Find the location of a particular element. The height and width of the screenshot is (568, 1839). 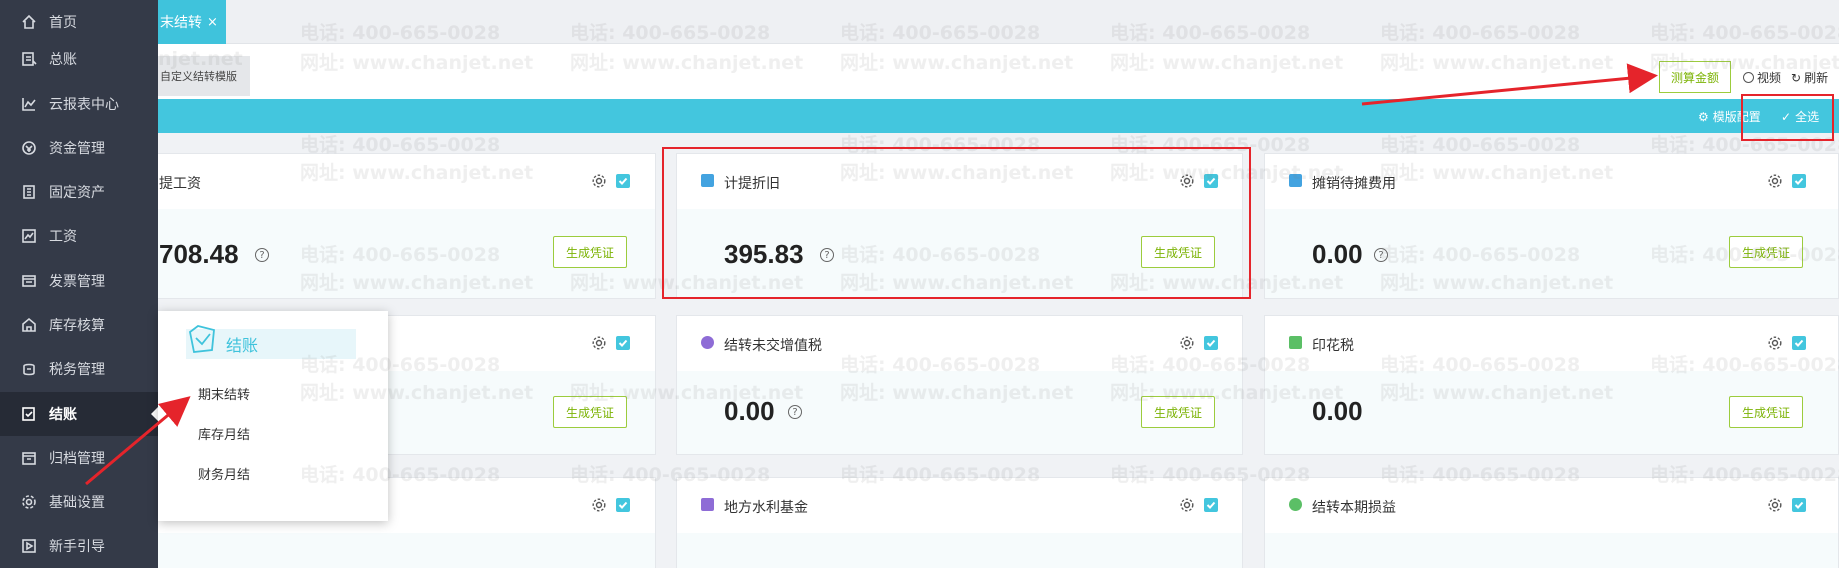

salary-icon is located at coordinates (29, 236).